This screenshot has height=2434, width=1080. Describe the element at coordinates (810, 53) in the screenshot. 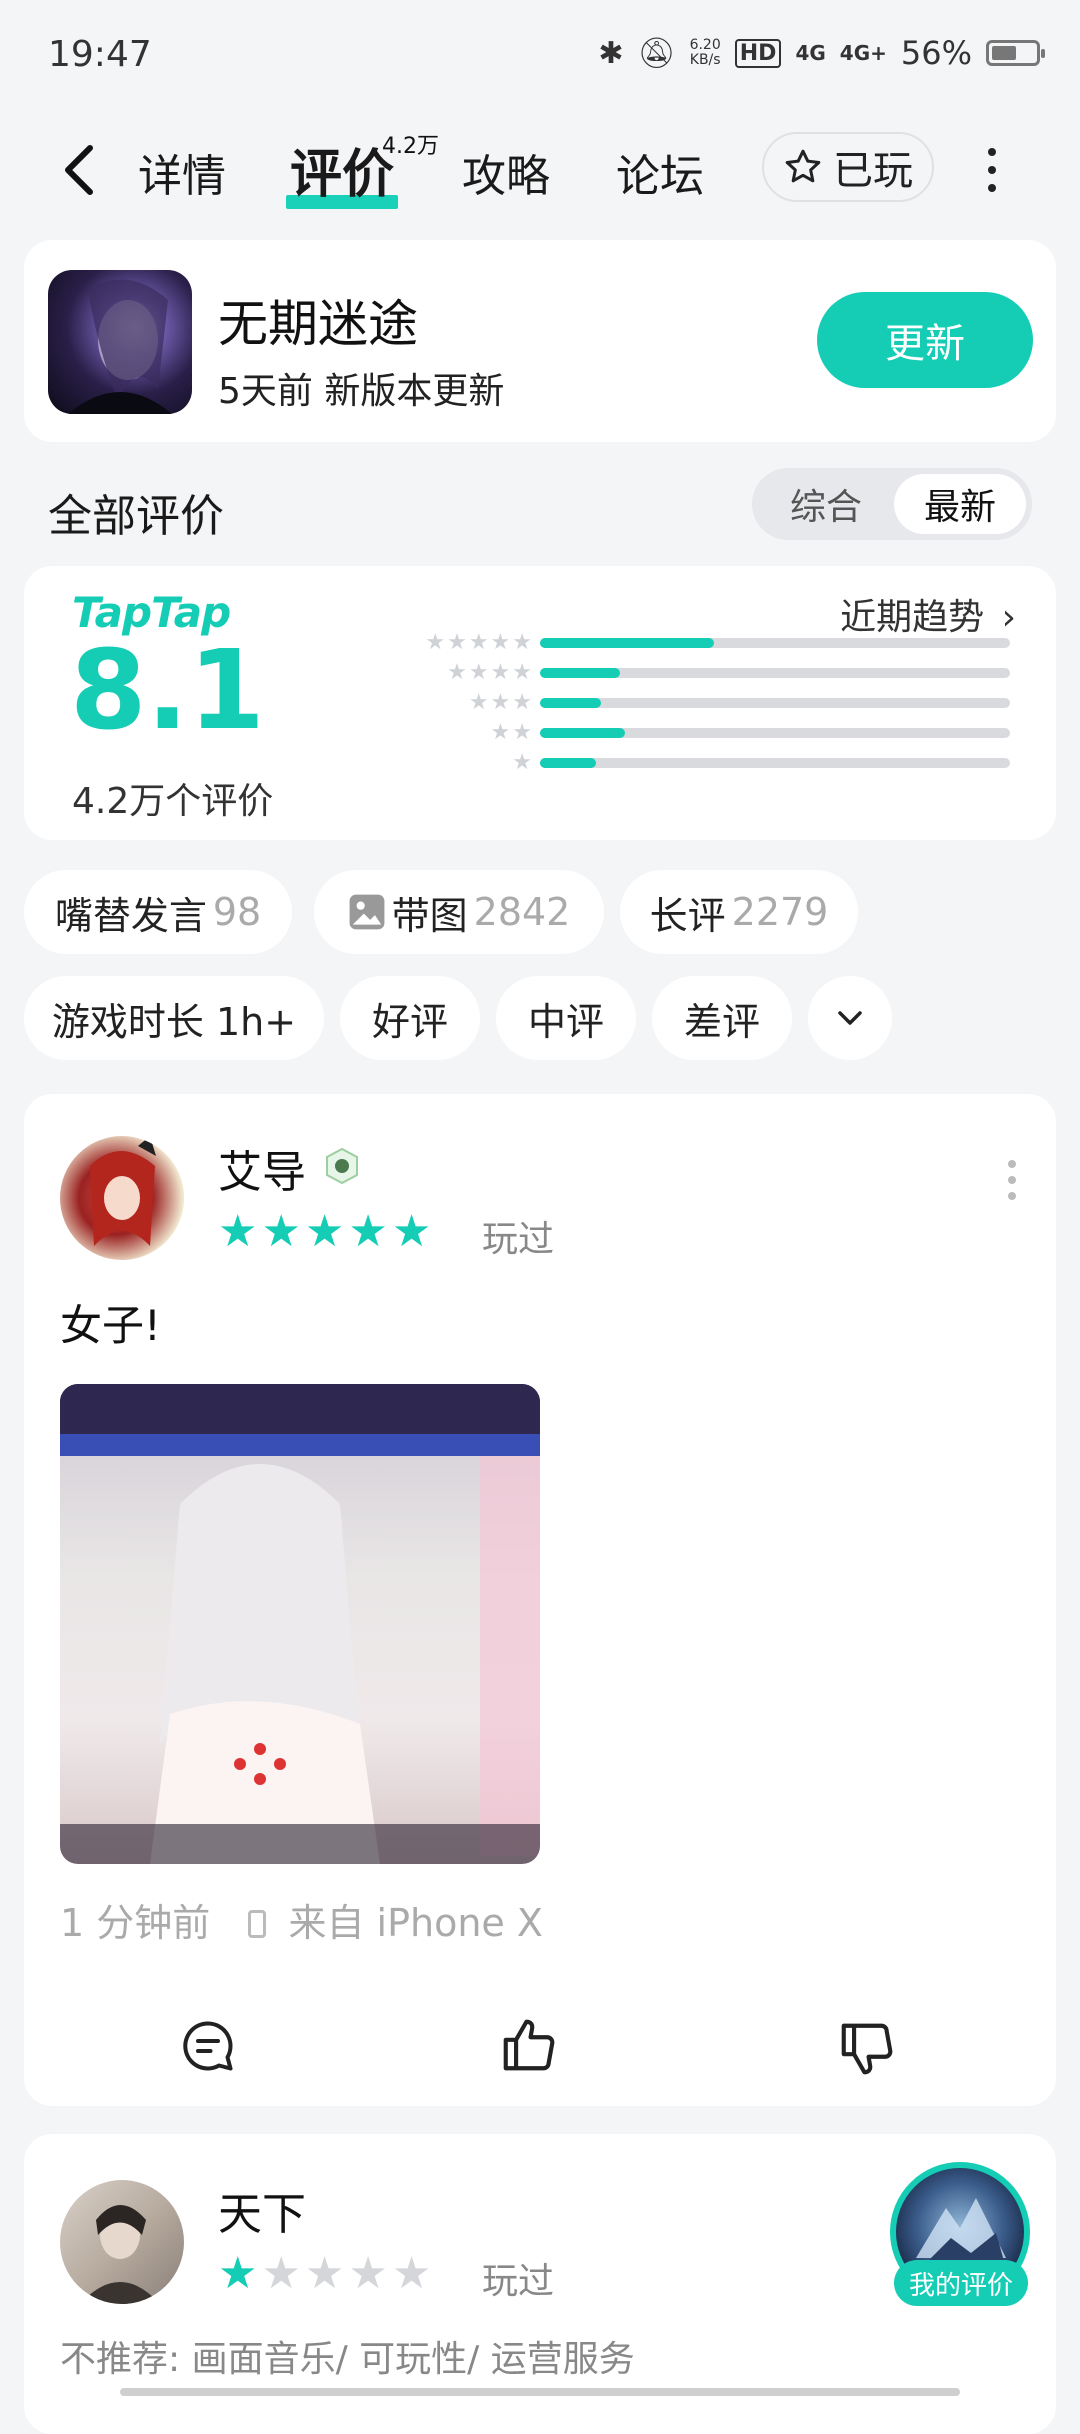

I see `signal-4g-icon: 4G` at that location.